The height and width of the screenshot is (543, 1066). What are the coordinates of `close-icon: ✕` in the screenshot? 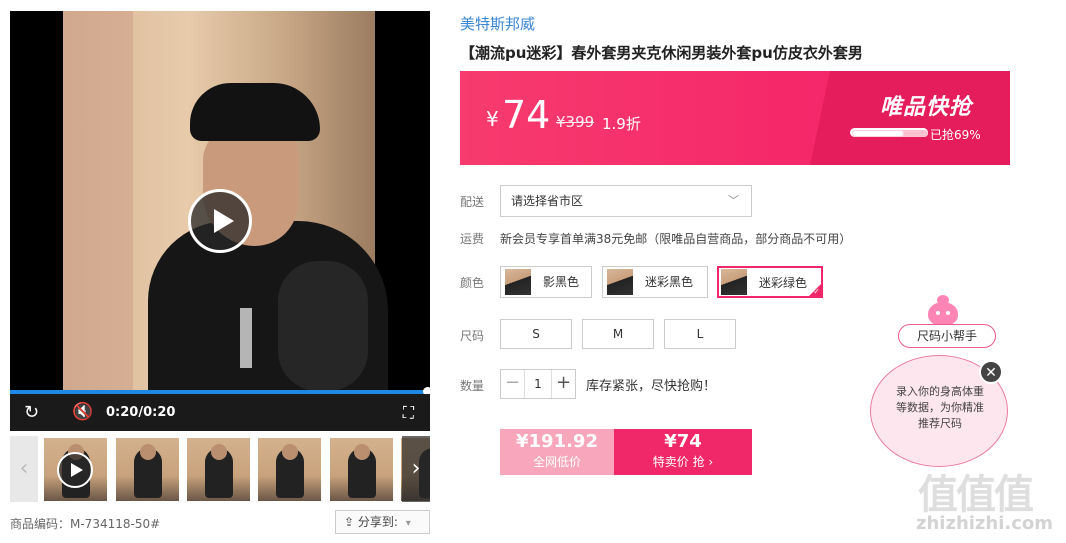 It's located at (991, 372).